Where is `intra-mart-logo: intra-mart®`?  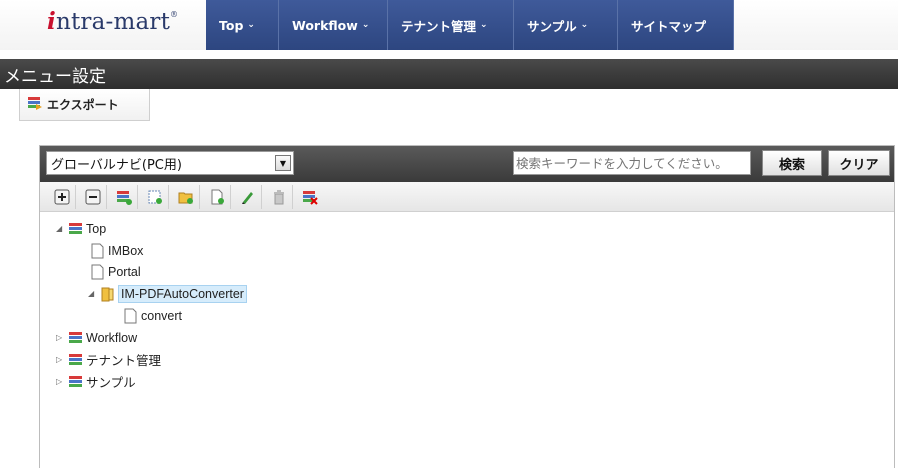 intra-mart-logo: intra-mart® is located at coordinates (112, 21).